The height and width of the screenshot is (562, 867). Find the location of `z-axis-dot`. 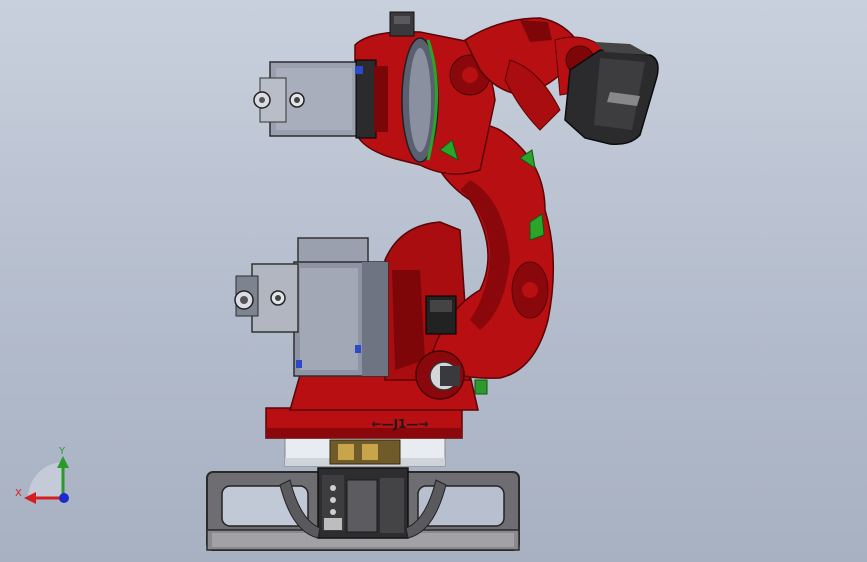

z-axis-dot is located at coordinates (64, 498).